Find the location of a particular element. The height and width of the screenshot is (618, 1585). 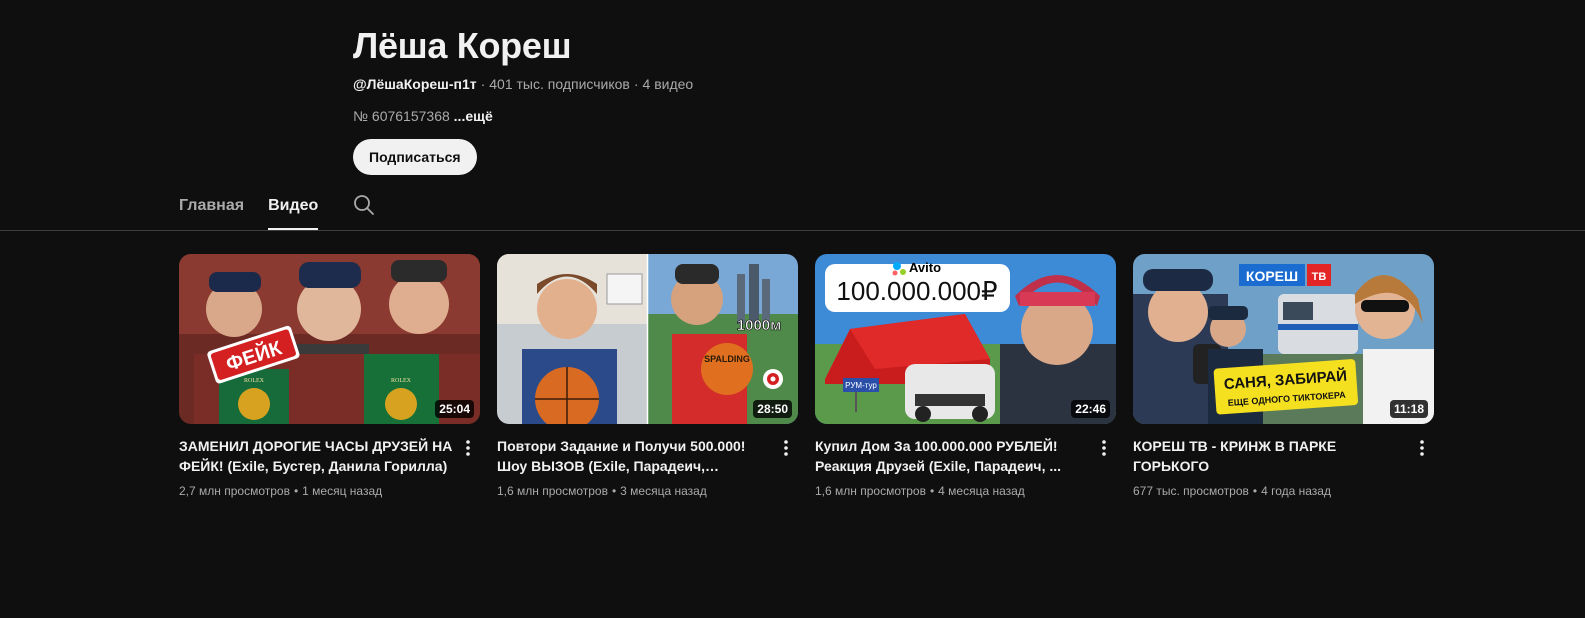

channel-tabs: Главная Видео is located at coordinates (277, 207).